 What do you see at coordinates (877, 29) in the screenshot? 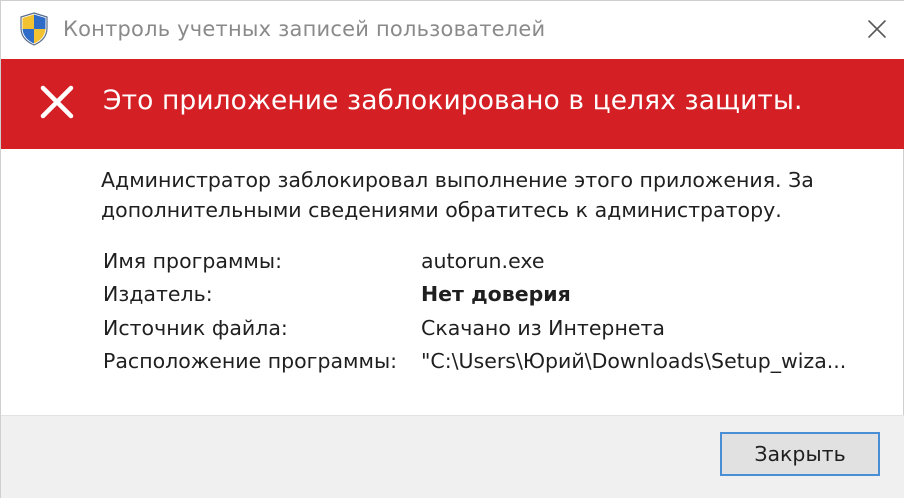
I see `close-icon` at bounding box center [877, 29].